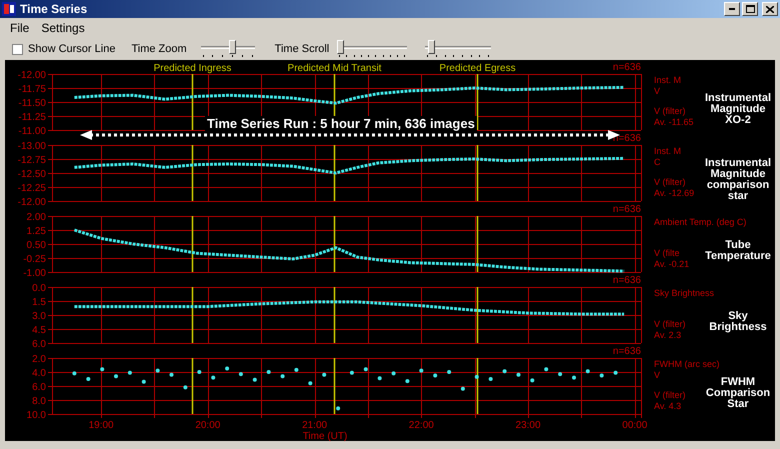 The image size is (780, 449). What do you see at coordinates (341, 123) in the screenshot?
I see `run-annotation: Time Series Run : 5 hour 7 min, 636 images` at bounding box center [341, 123].